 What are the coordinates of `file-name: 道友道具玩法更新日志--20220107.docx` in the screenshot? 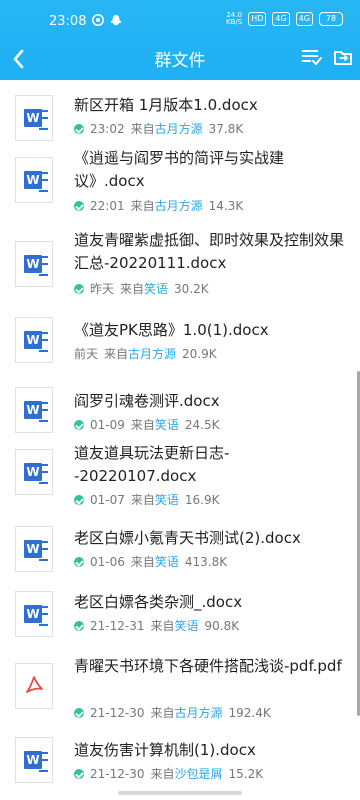 It's located at (152, 464).